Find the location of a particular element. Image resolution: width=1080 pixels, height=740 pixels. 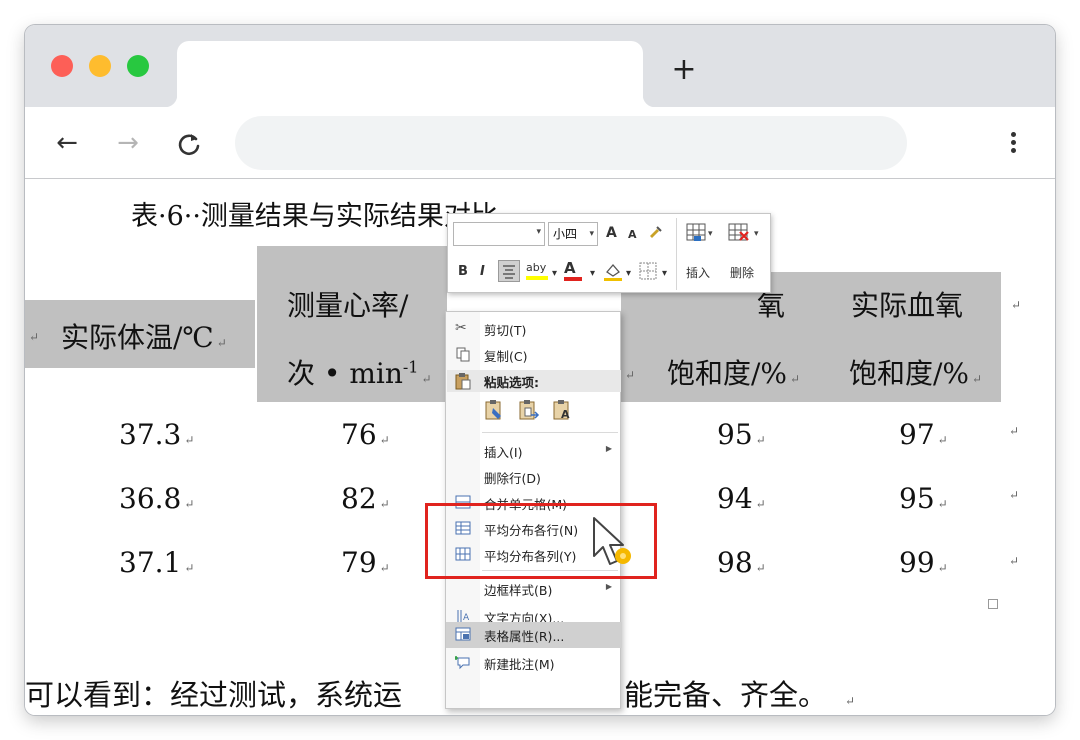

highlight-color-button: aby is located at coordinates (537, 270).